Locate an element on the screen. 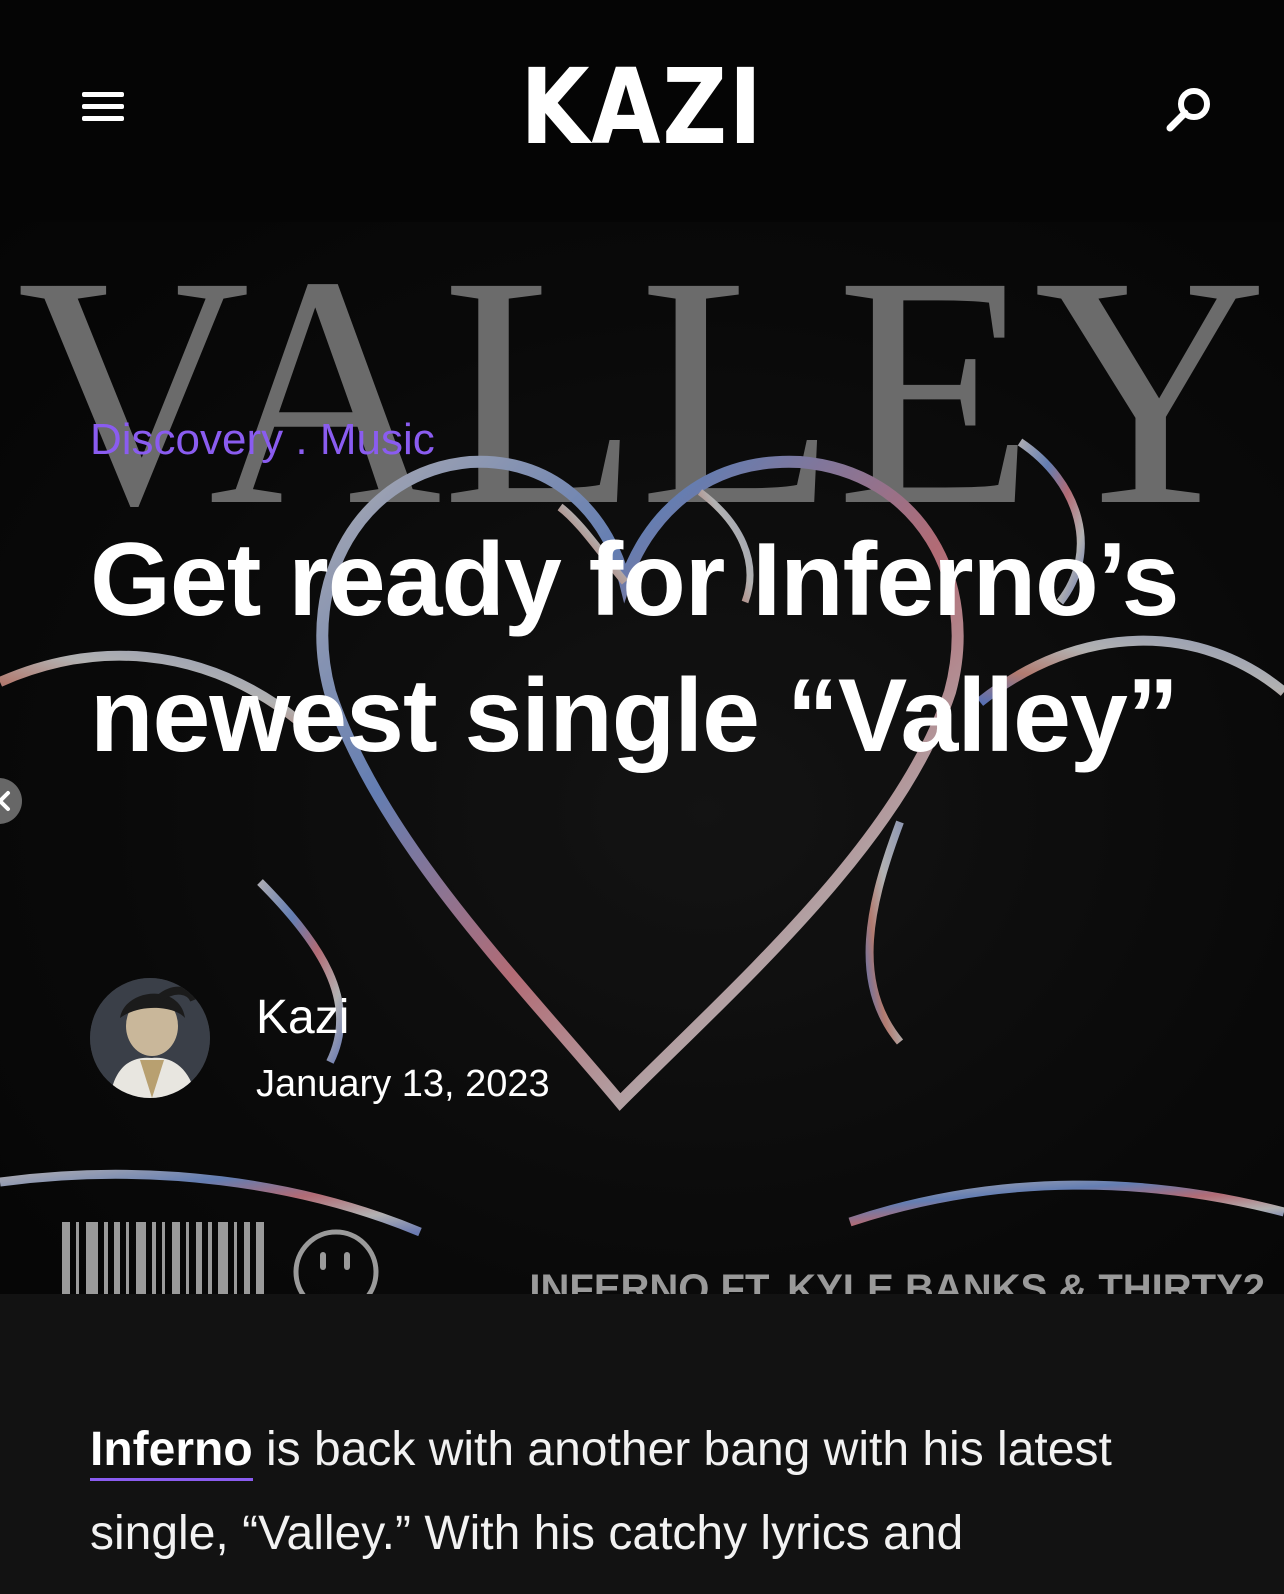 The height and width of the screenshot is (1594, 1284). search-button is located at coordinates (1190, 110).